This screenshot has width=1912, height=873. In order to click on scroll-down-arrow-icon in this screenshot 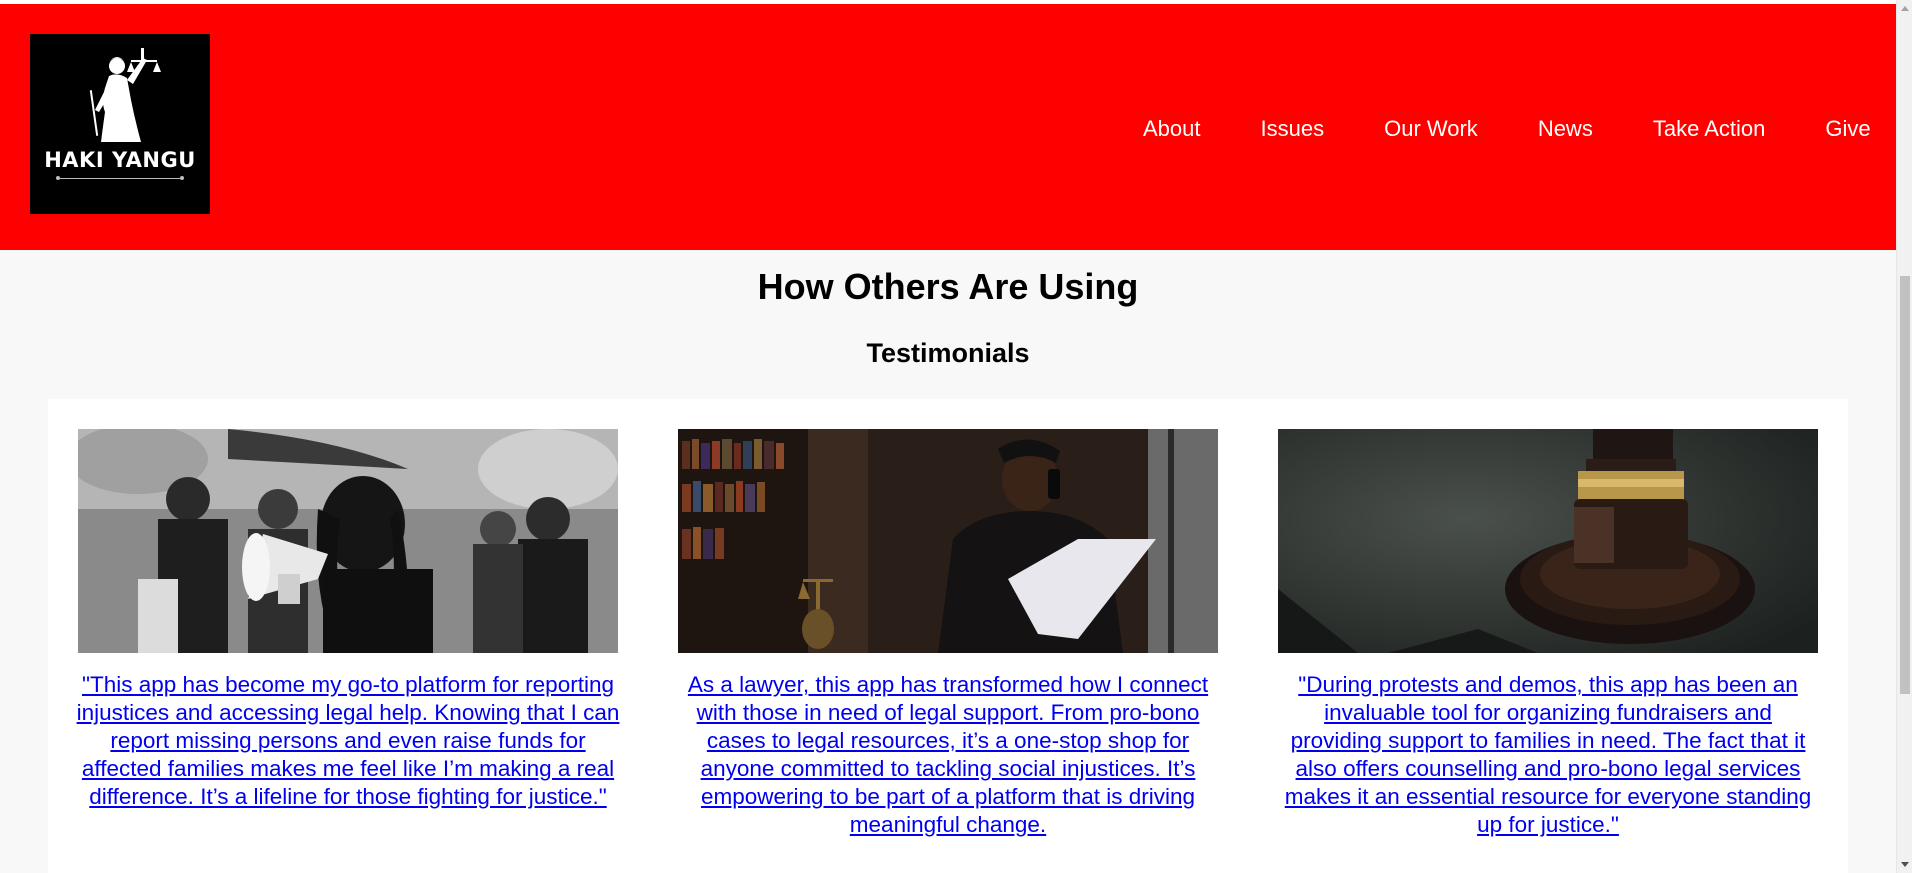, I will do `click(1904, 864)`.